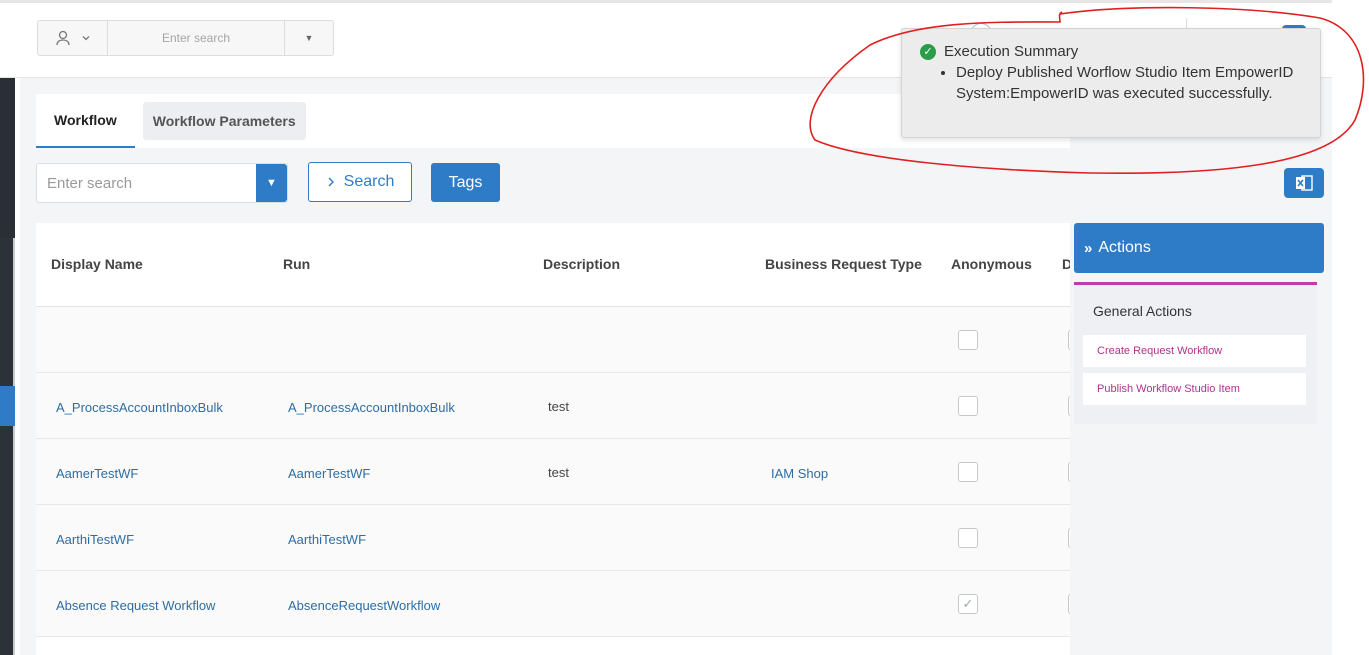 Image resolution: width=1369 pixels, height=655 pixels. Describe the element at coordinates (553, 340) in the screenshot. I see `table-row` at that location.